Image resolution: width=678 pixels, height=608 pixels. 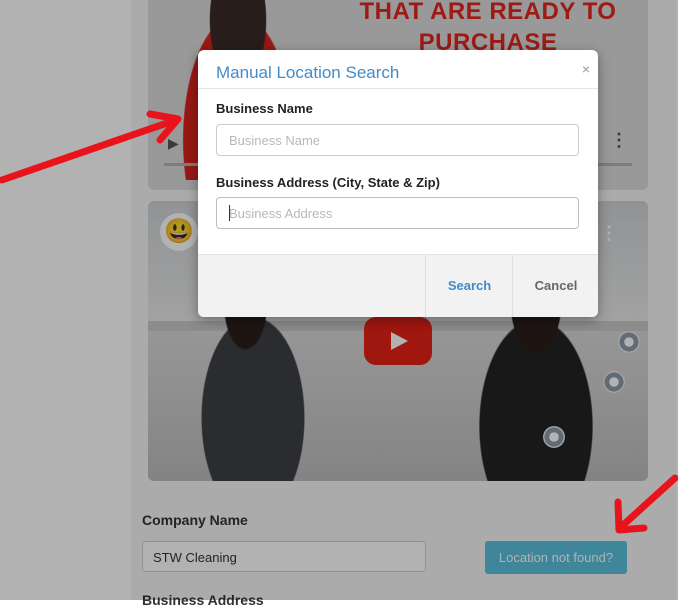 What do you see at coordinates (264, 108) in the screenshot?
I see `business-name-label: Business Name` at bounding box center [264, 108].